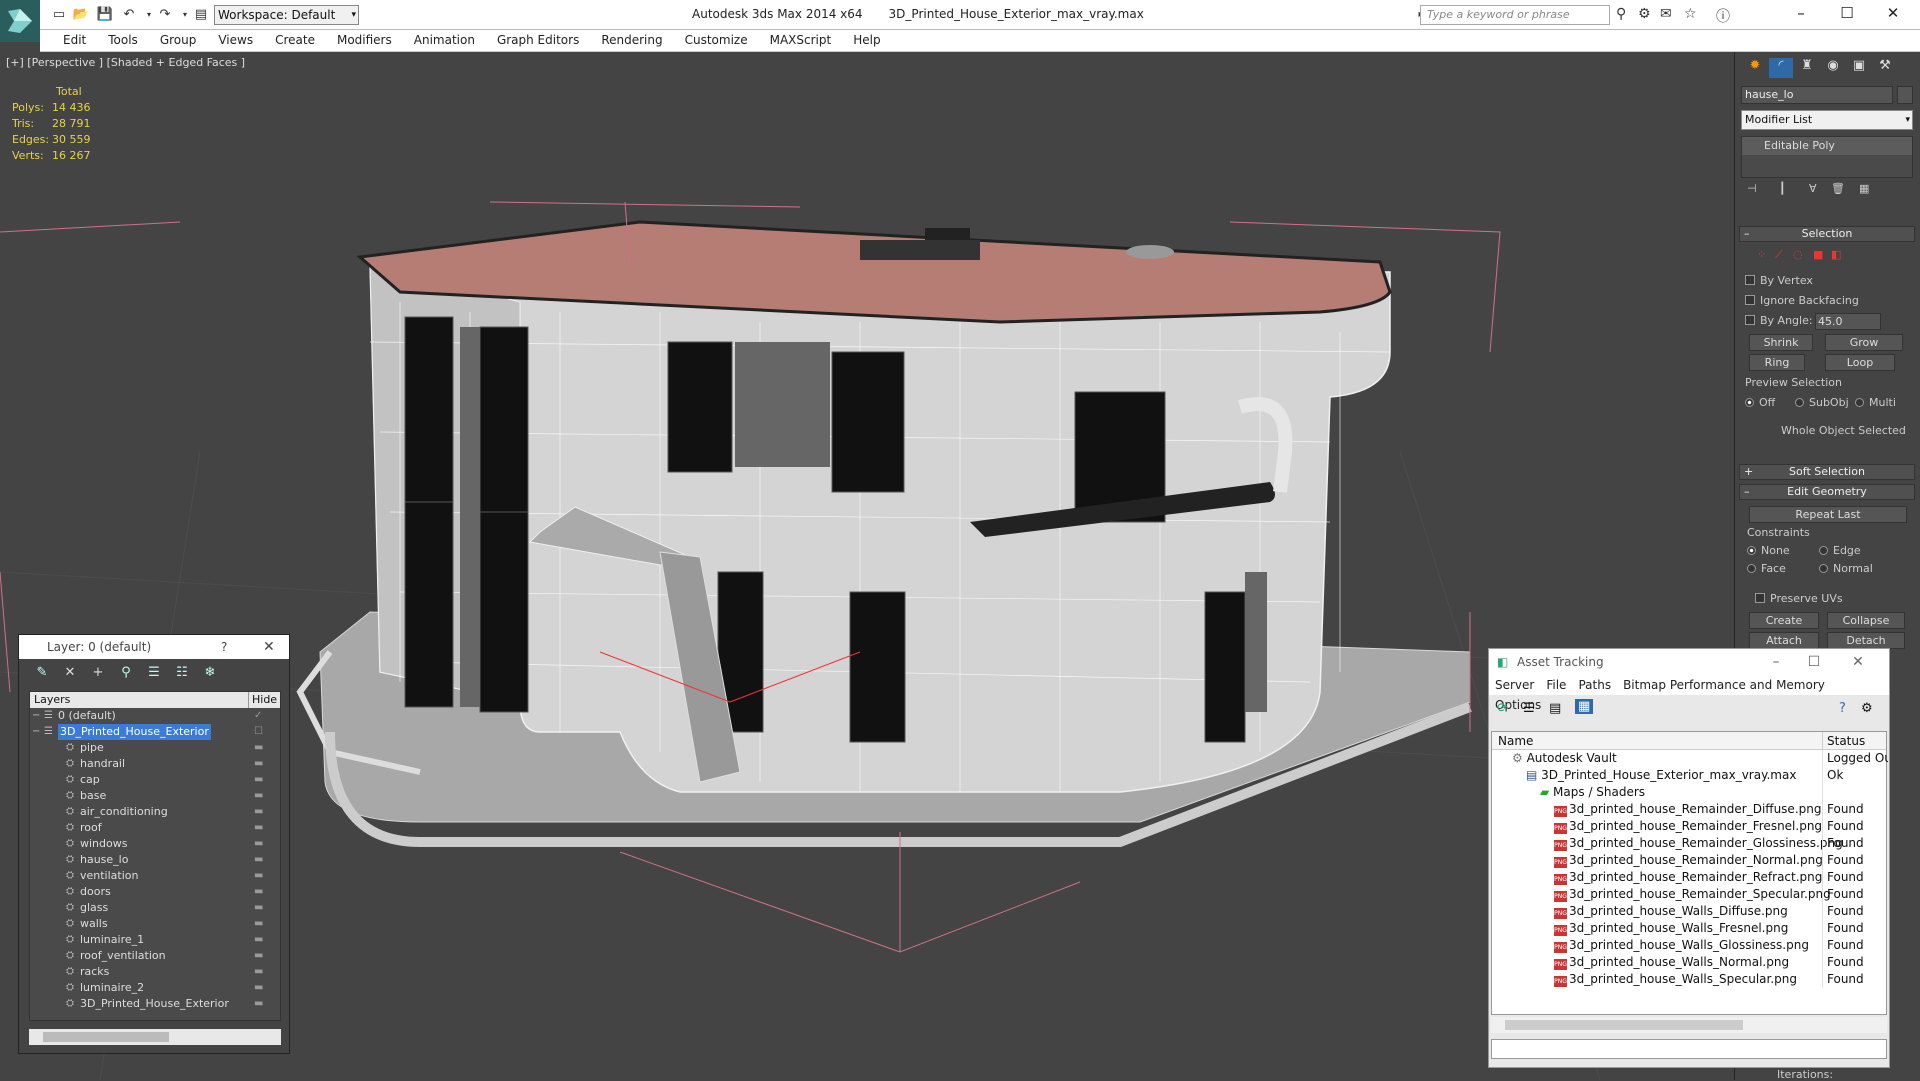  I want to click on asset-menu-server: Server, so click(1514, 685).